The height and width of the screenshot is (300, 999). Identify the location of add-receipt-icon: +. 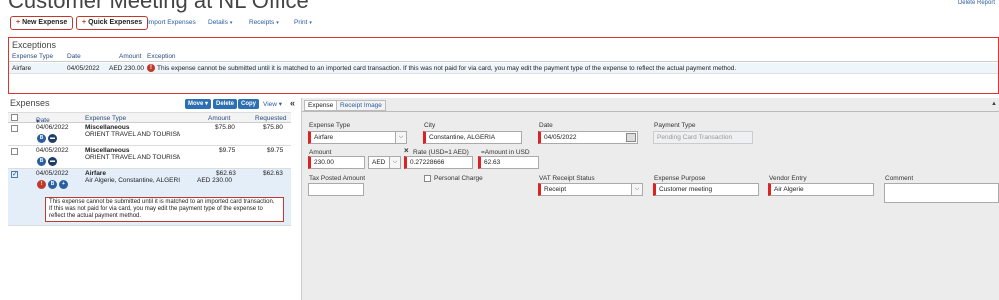
(63, 184).